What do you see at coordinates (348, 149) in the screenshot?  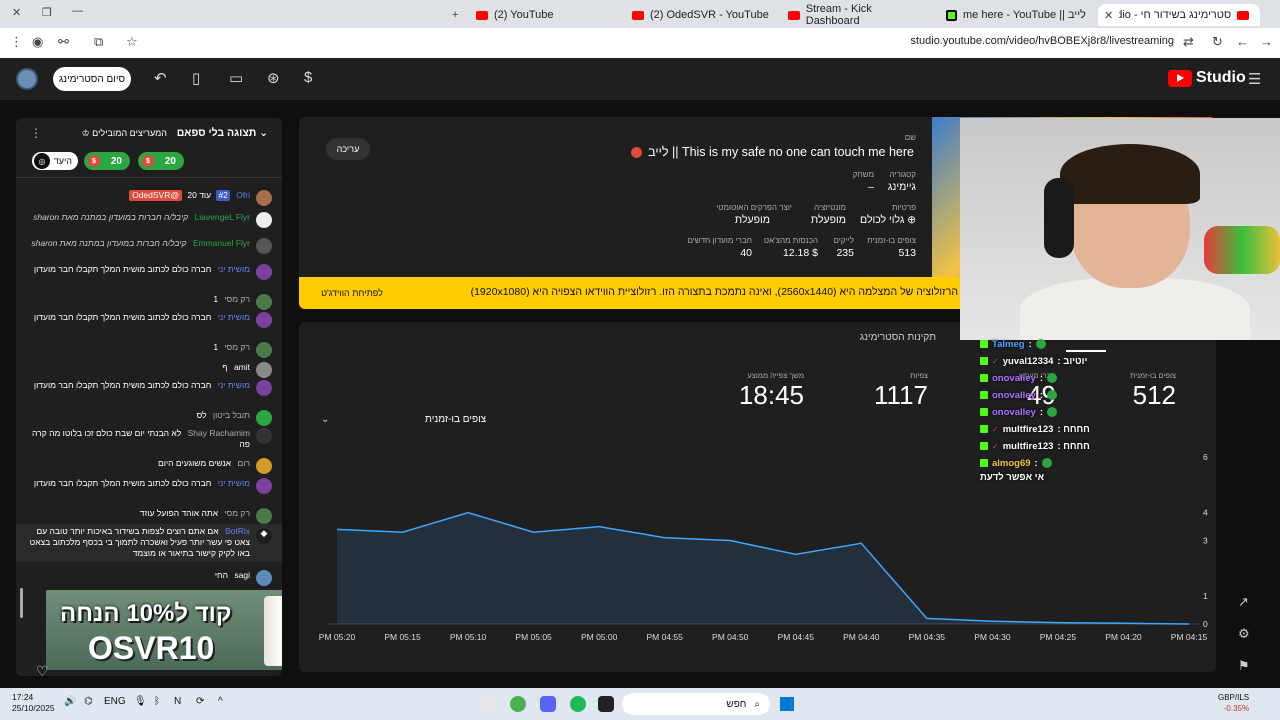 I see `edit-button: עריכה` at bounding box center [348, 149].